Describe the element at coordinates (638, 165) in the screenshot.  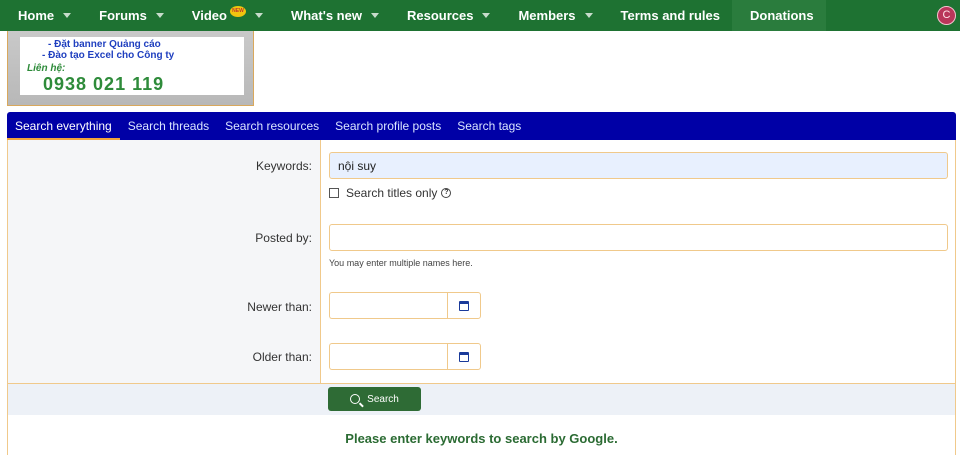
I see `keywords-input: nội suy` at that location.